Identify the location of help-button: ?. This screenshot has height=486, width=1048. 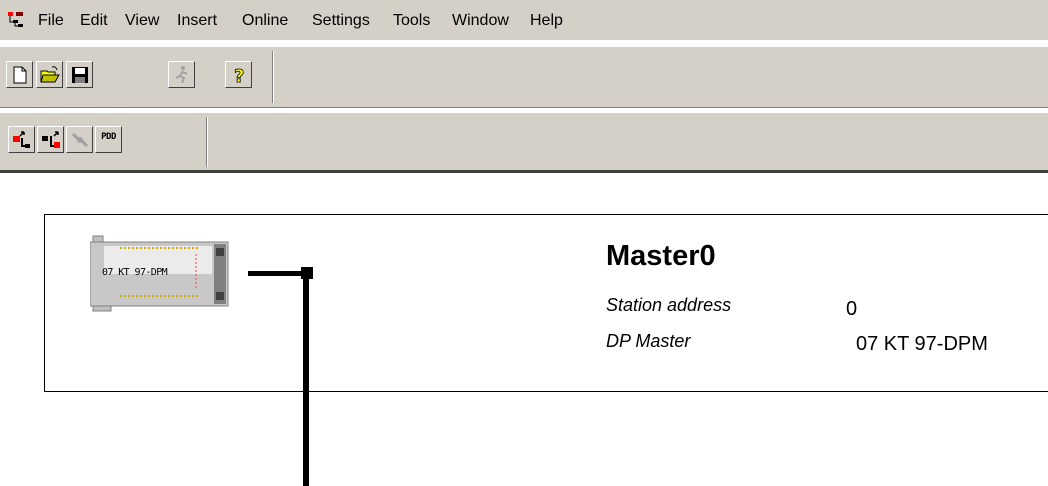
(238, 74).